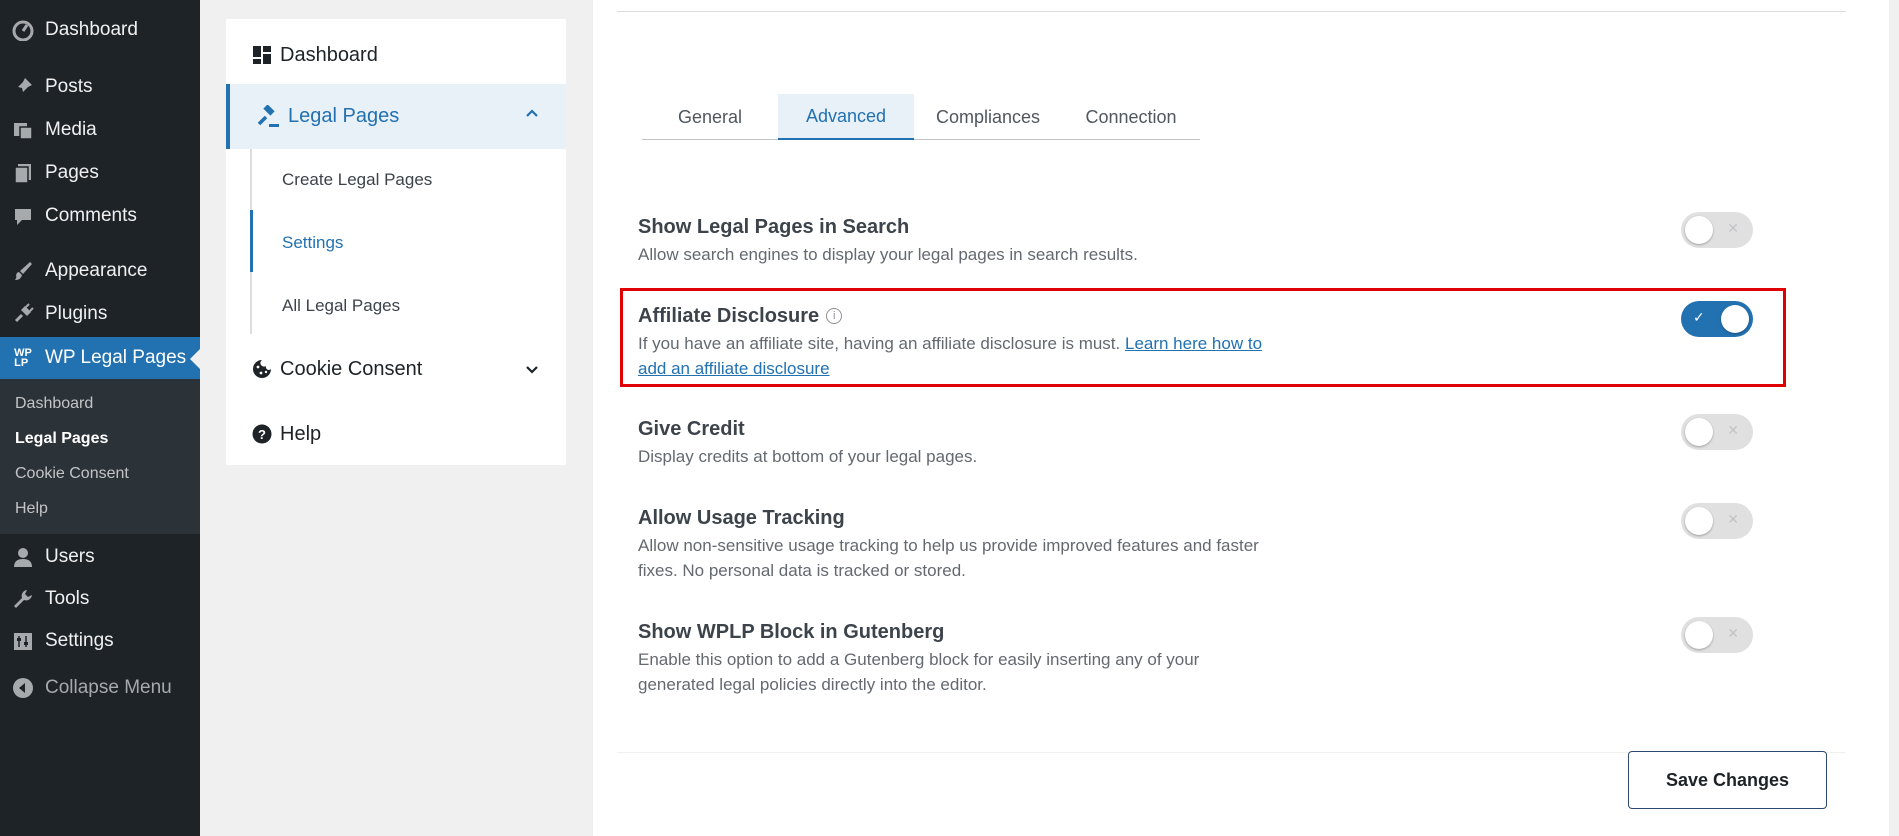 This screenshot has width=1899, height=836. Describe the element at coordinates (69, 86) in the screenshot. I see `menu-label: Posts` at that location.